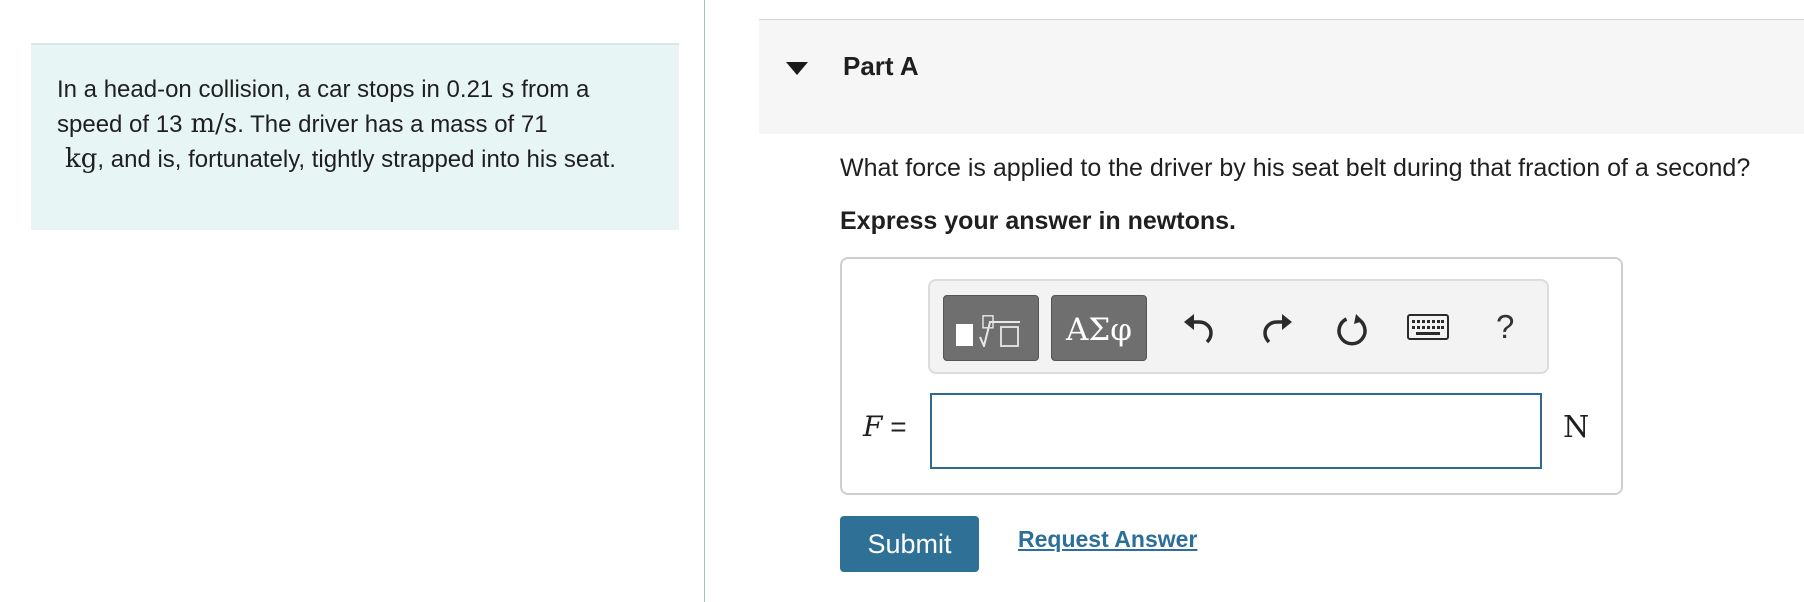 The height and width of the screenshot is (602, 1804). Describe the element at coordinates (1107, 539) in the screenshot. I see `request-answer-link: Request Answer` at that location.